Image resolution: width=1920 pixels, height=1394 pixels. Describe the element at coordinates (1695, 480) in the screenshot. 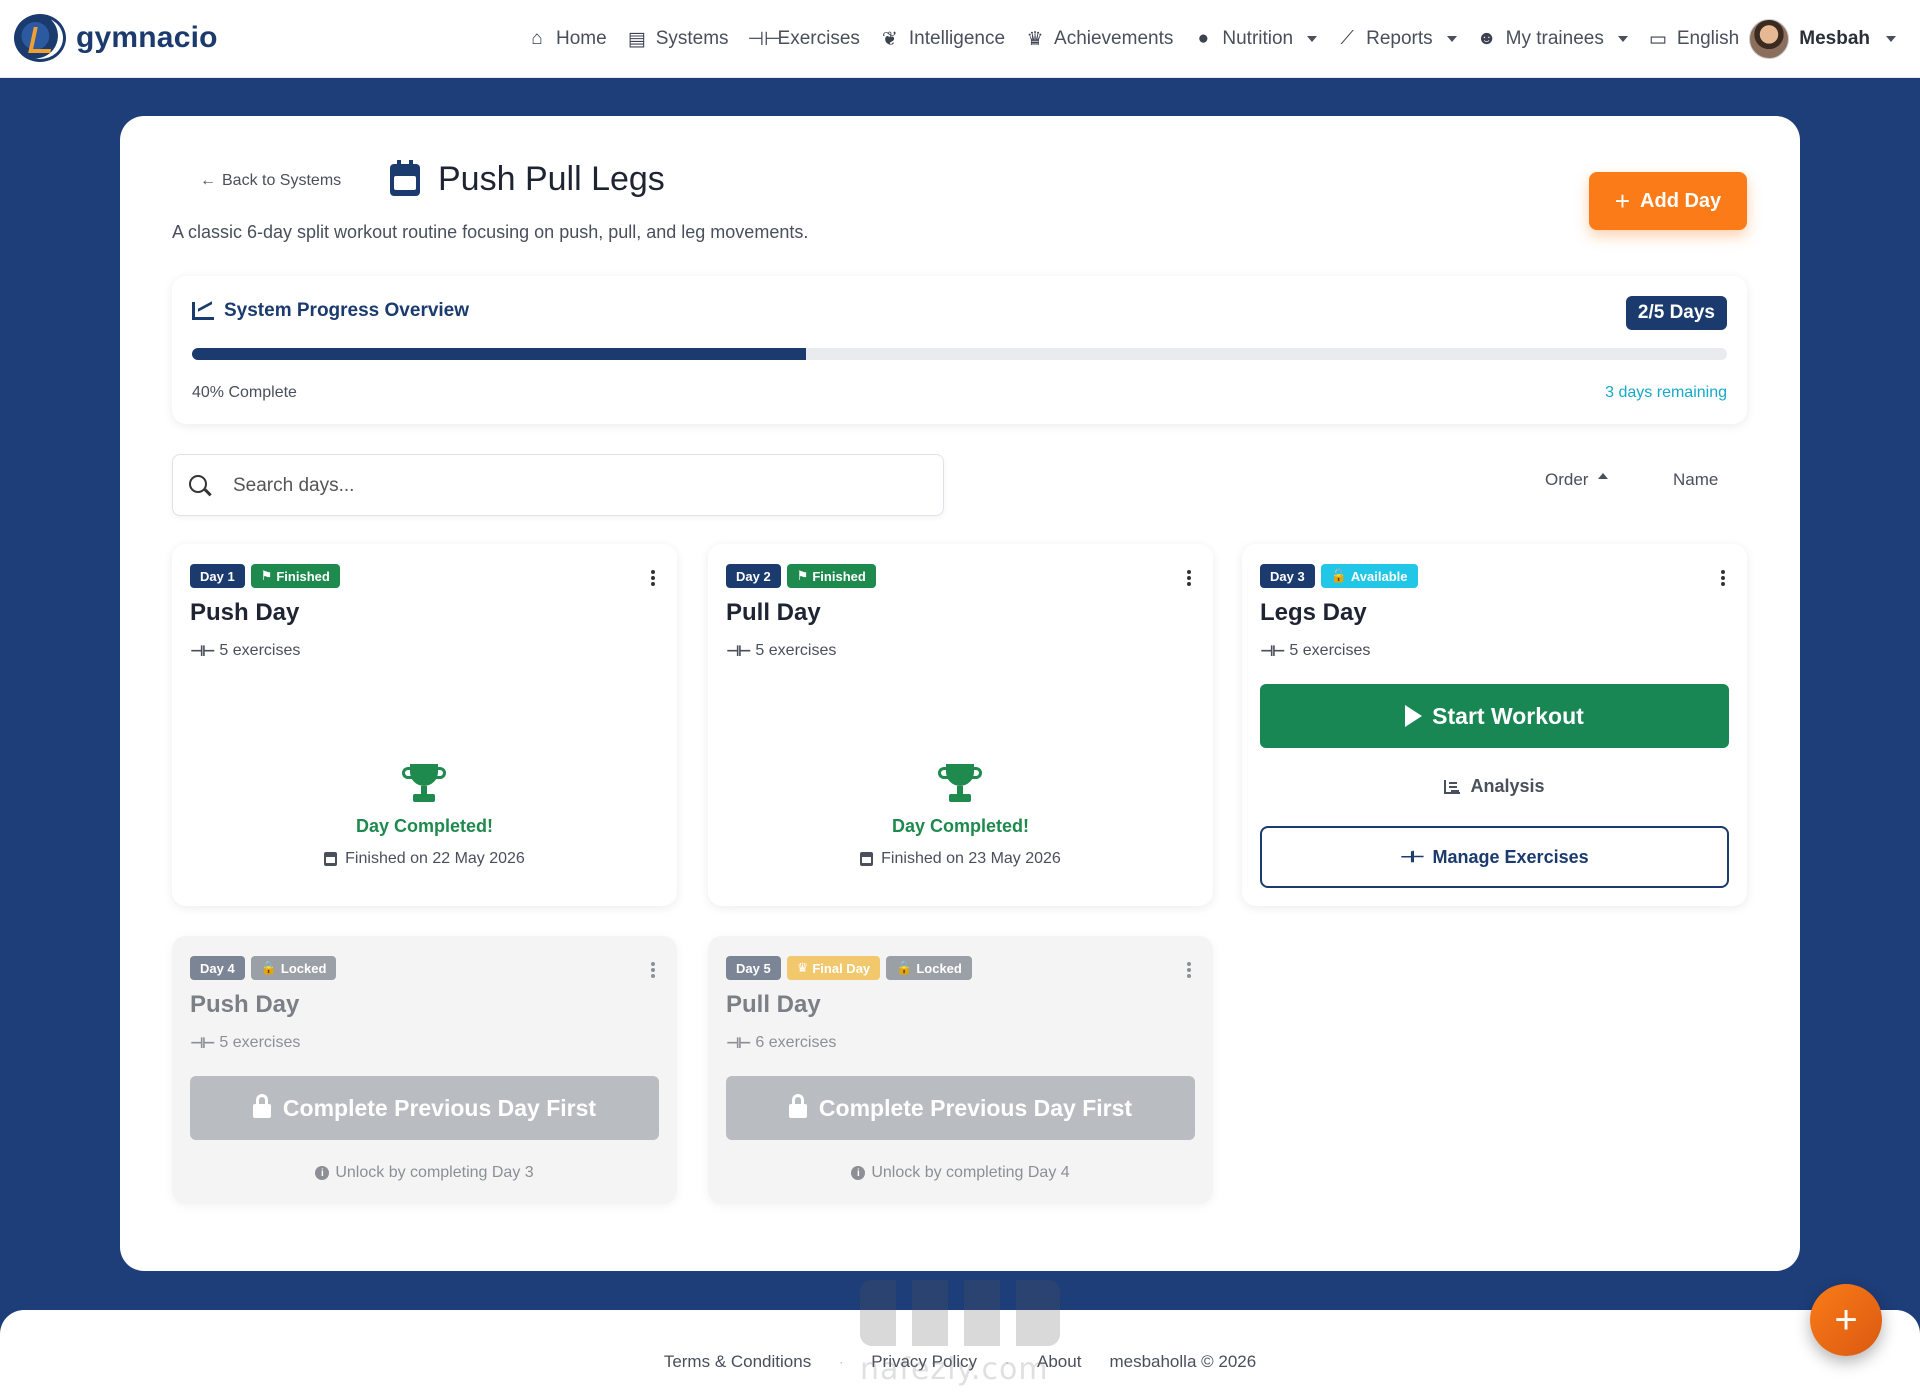

I see `sort-by-name: Name` at that location.